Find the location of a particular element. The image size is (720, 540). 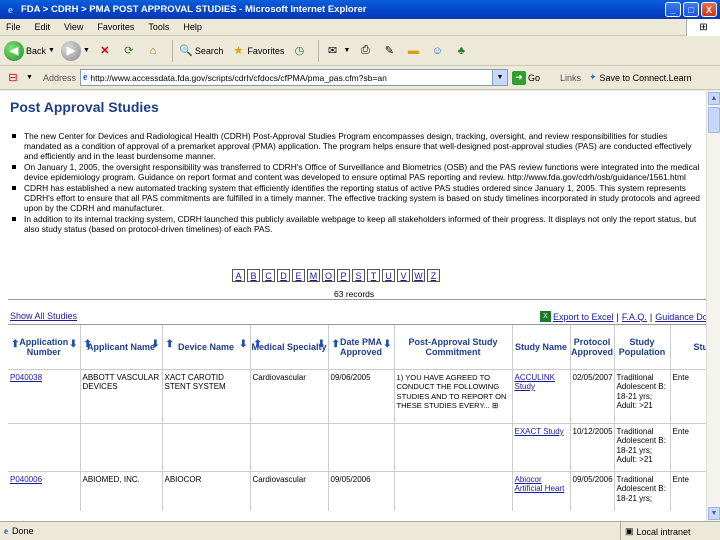

go-button: ➜ Go is located at coordinates (525, 77).